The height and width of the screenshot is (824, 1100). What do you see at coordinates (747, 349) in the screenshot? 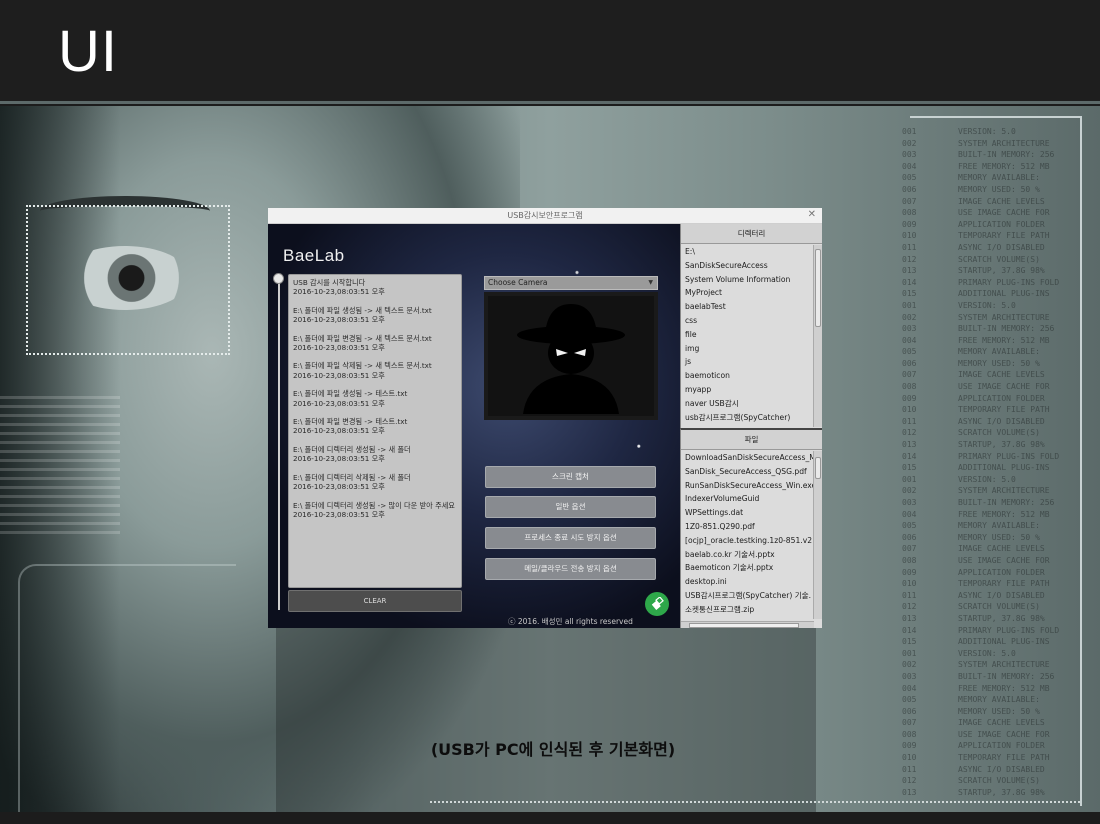
I see `directory-item: img` at bounding box center [747, 349].